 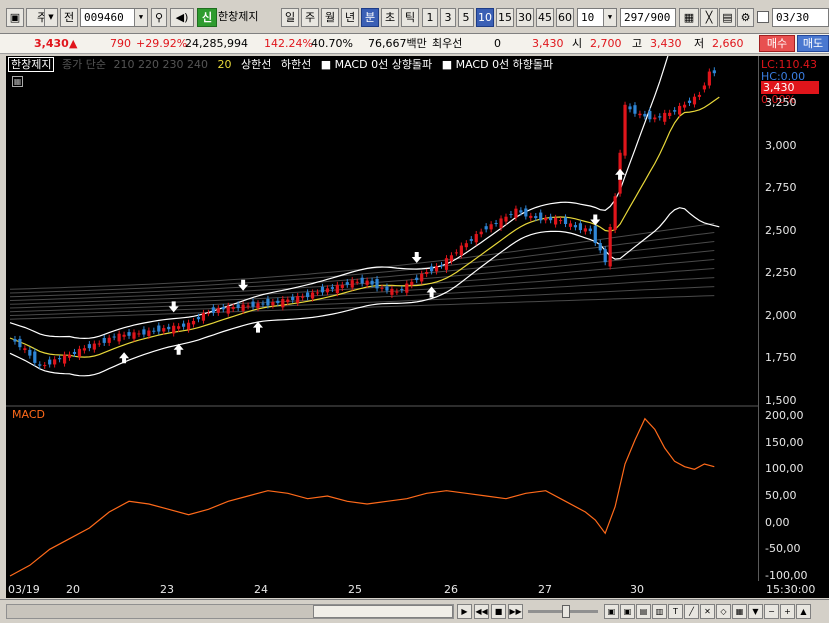 I want to click on date-label: 27, so click(x=545, y=589).